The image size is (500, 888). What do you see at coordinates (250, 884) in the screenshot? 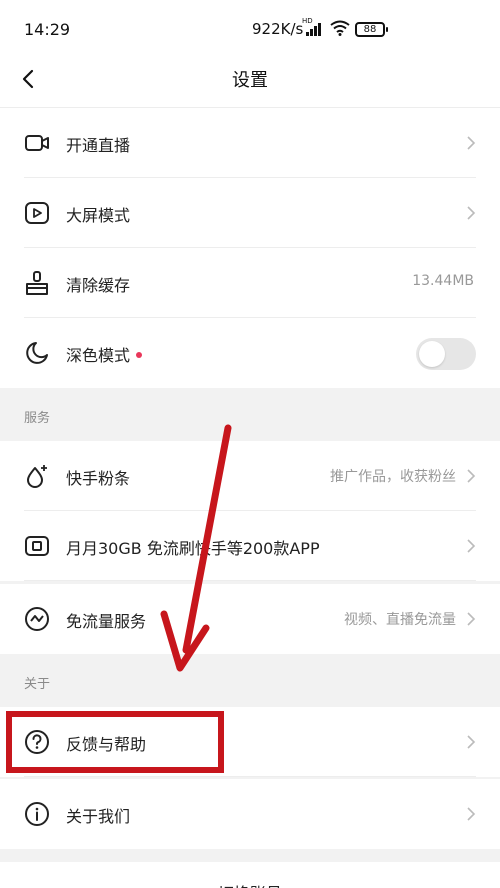
I see `switch-account-label: 切换账号` at bounding box center [250, 884].